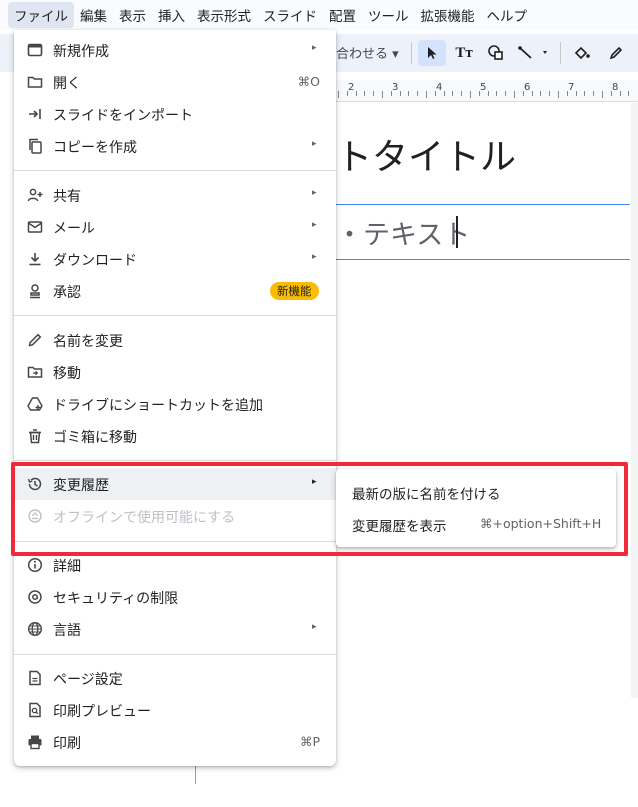  I want to click on menu-item-email: メール ▸, so click(175, 227).